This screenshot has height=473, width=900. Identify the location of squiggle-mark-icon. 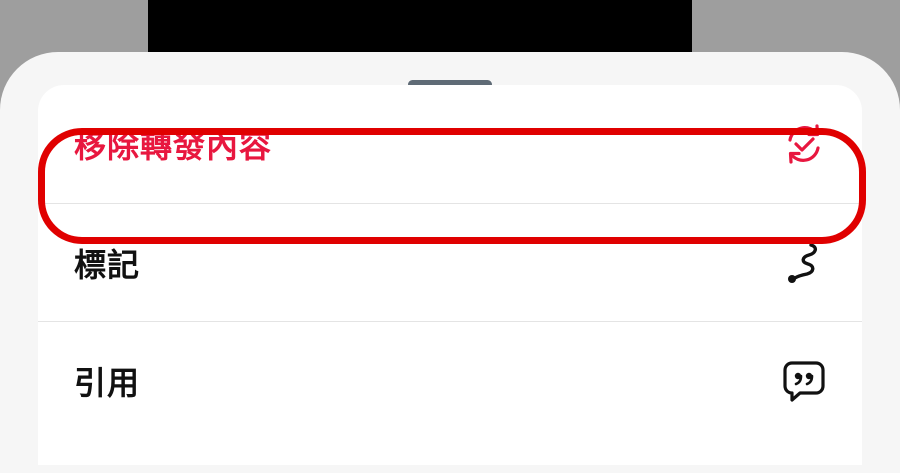
(804, 263).